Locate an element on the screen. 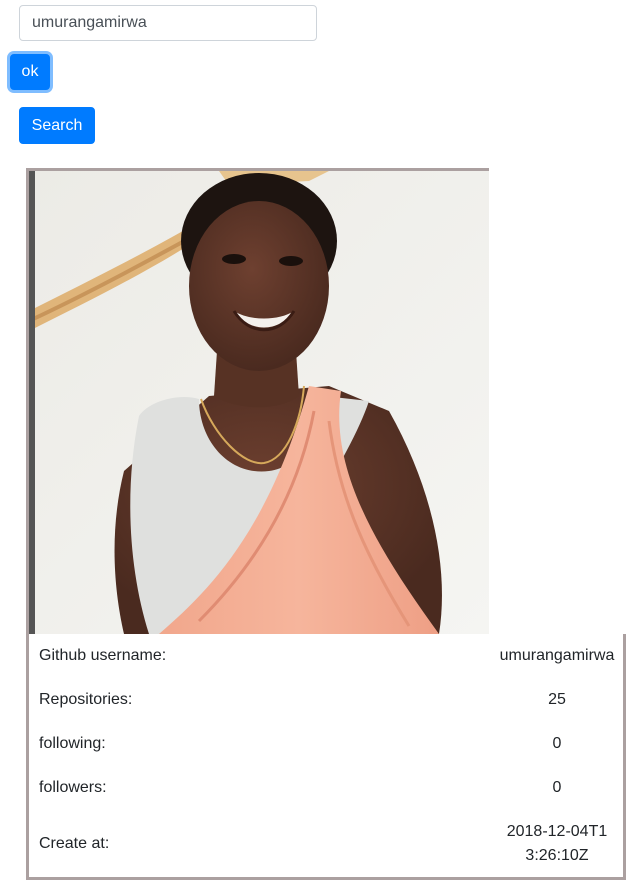 Image resolution: width=640 pixels, height=880 pixels. repositories-value: 25 is located at coordinates (557, 699).